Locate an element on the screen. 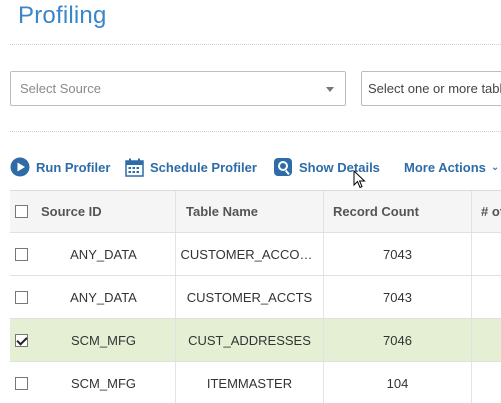  tables-multiselect: Select one or more tabl is located at coordinates (431, 88).